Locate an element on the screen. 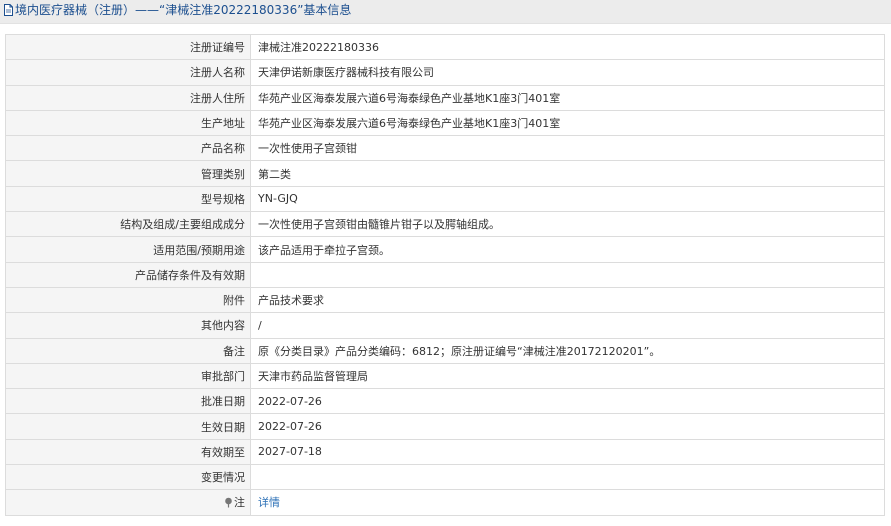 The image size is (891, 526). field-label-effective-date: 生效日期 is located at coordinates (128, 426).